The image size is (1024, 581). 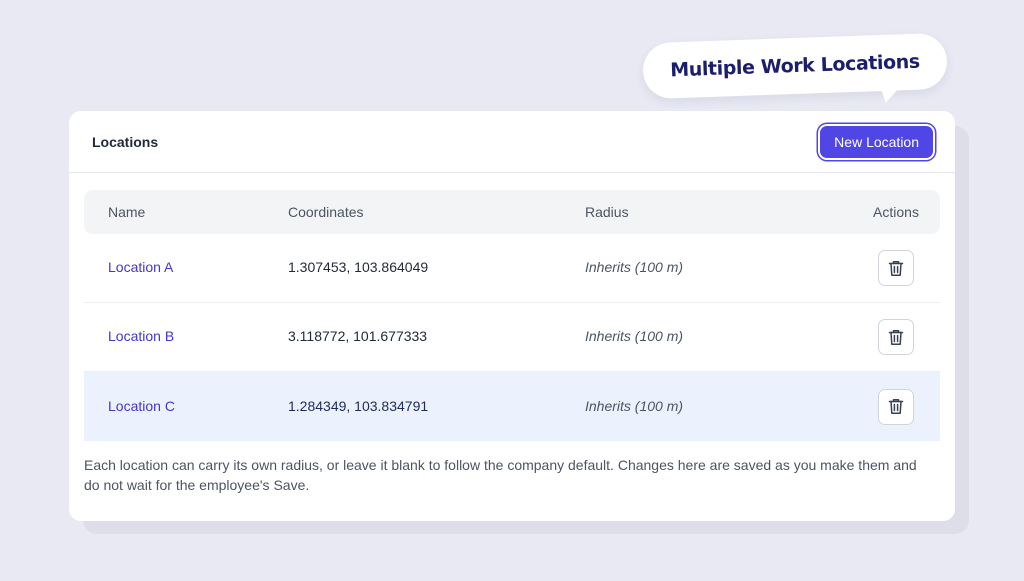 What do you see at coordinates (888, 95) in the screenshot?
I see `bubble-tail` at bounding box center [888, 95].